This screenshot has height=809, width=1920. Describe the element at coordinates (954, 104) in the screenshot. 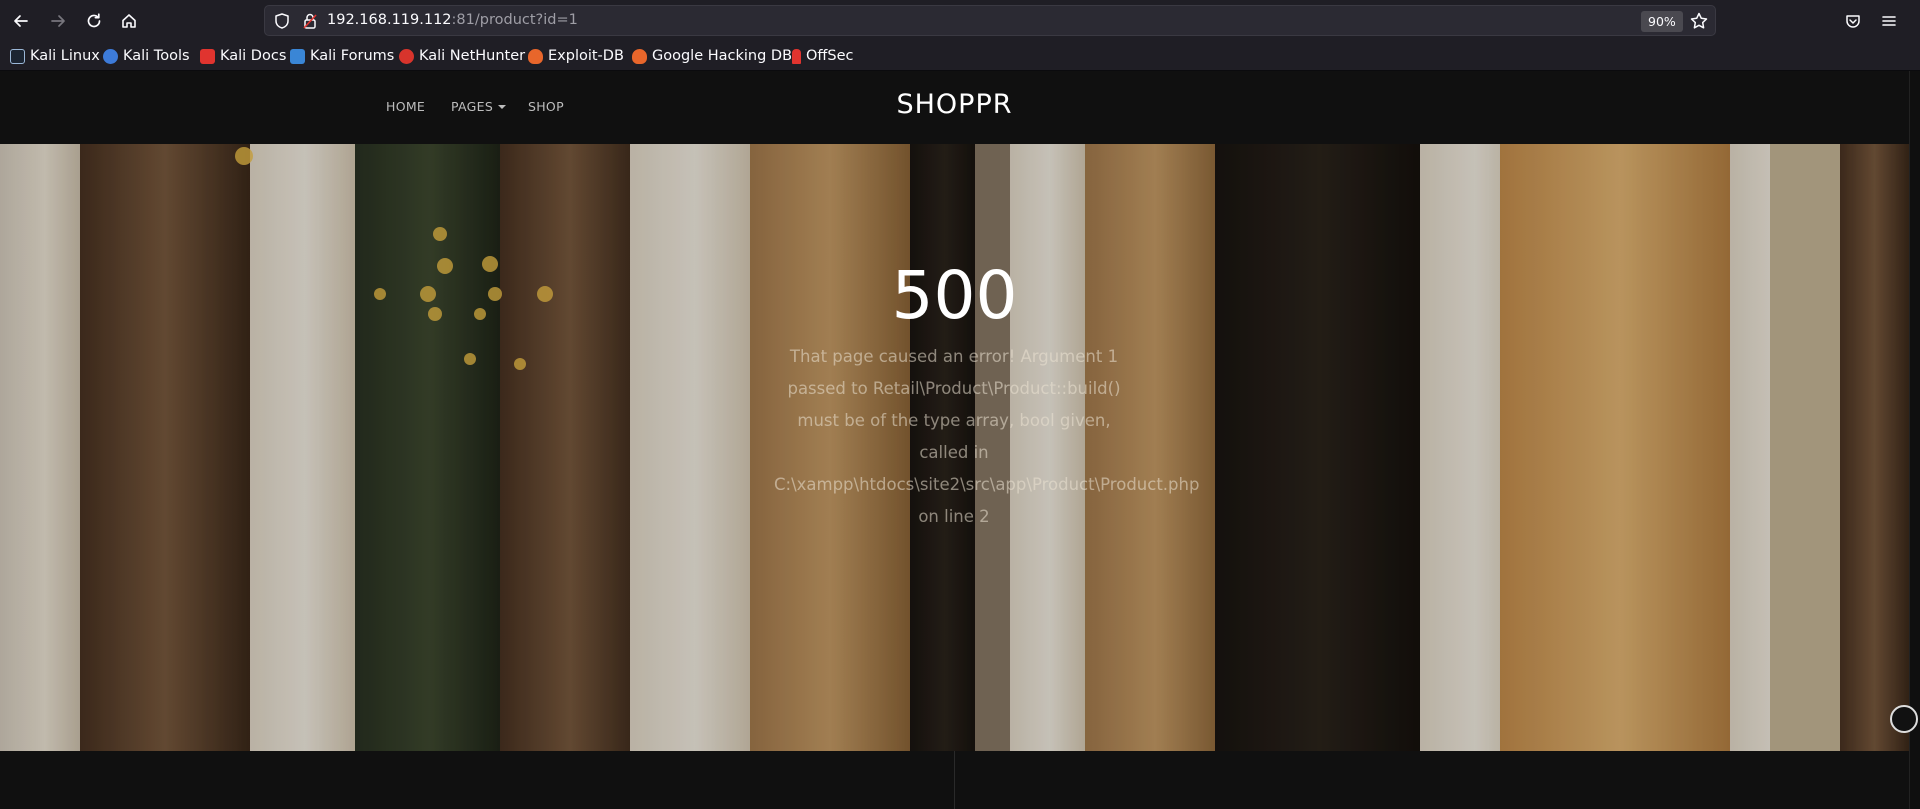

I see `site-brand-logo: SHOPPR` at that location.